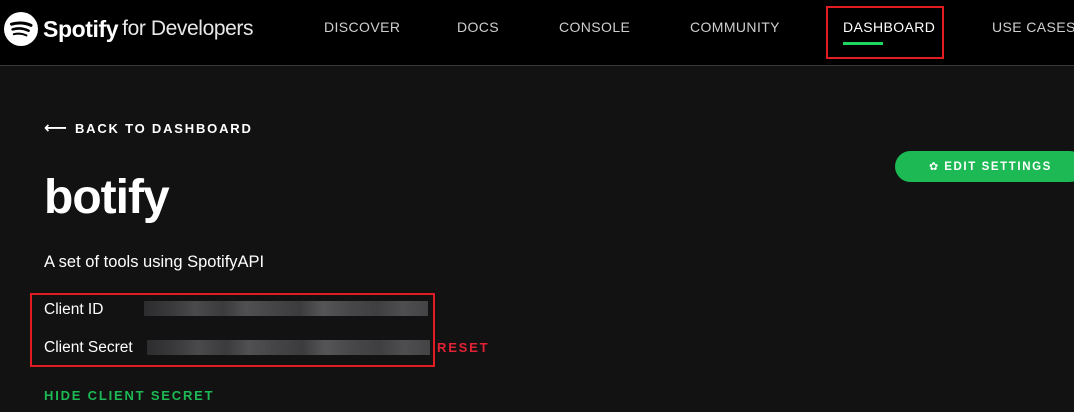  Describe the element at coordinates (463, 347) in the screenshot. I see `reset-secret-link: RESET` at that location.